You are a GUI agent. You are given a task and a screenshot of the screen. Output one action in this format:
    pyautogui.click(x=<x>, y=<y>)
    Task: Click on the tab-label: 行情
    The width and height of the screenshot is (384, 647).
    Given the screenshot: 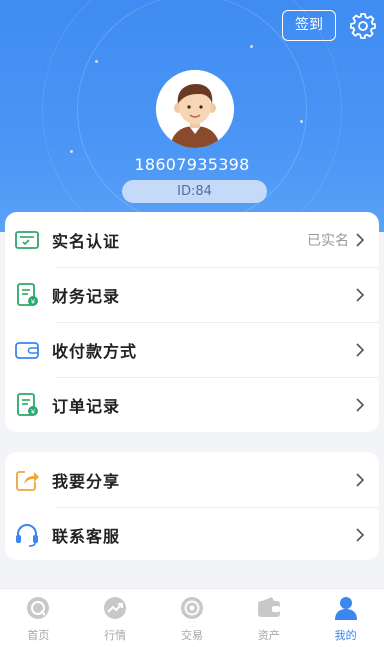 What is the action you would take?
    pyautogui.click(x=115, y=635)
    